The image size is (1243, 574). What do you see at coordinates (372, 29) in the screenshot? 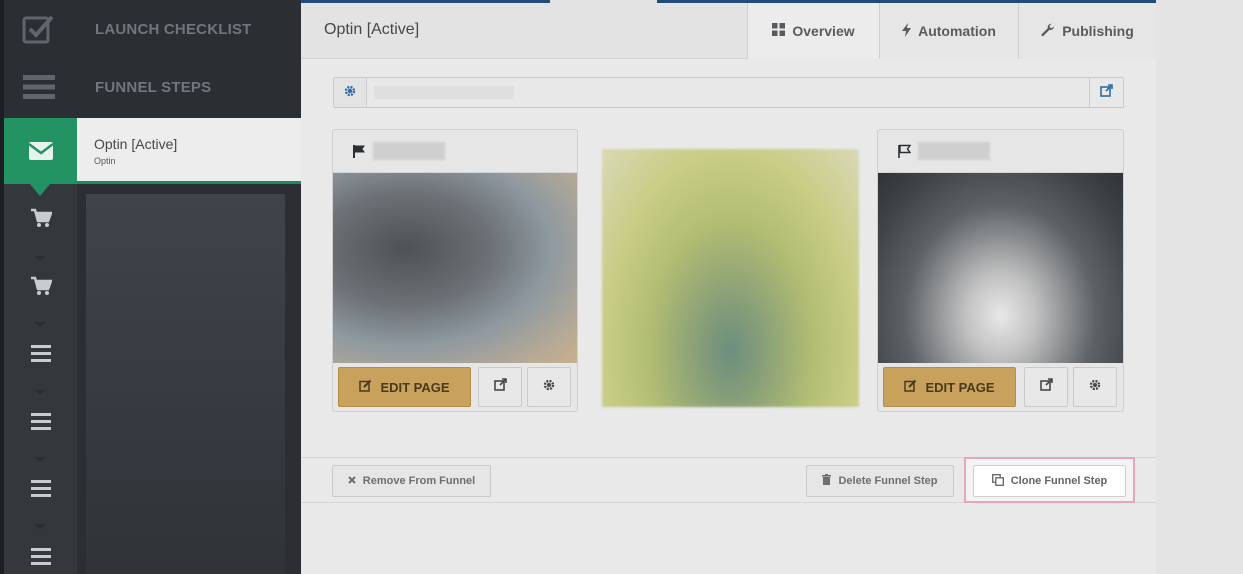
I see `page-title: Optin [Active]` at bounding box center [372, 29].